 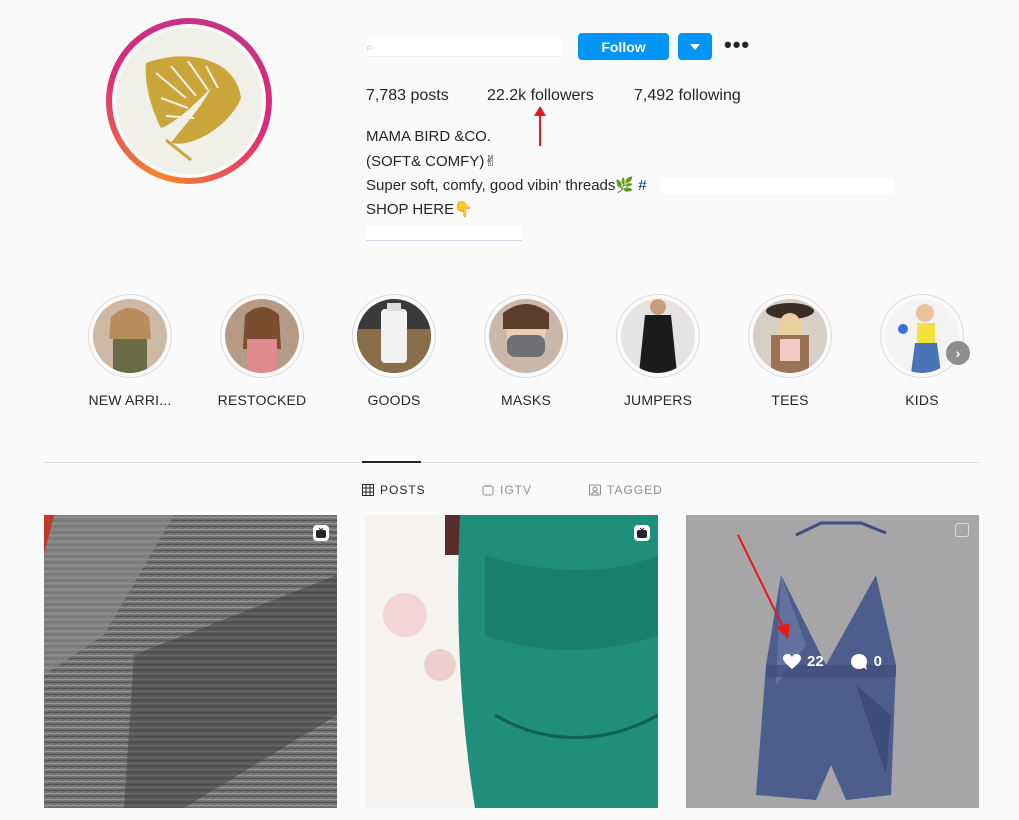 What do you see at coordinates (962, 530) in the screenshot?
I see `select-checkbox` at bounding box center [962, 530].